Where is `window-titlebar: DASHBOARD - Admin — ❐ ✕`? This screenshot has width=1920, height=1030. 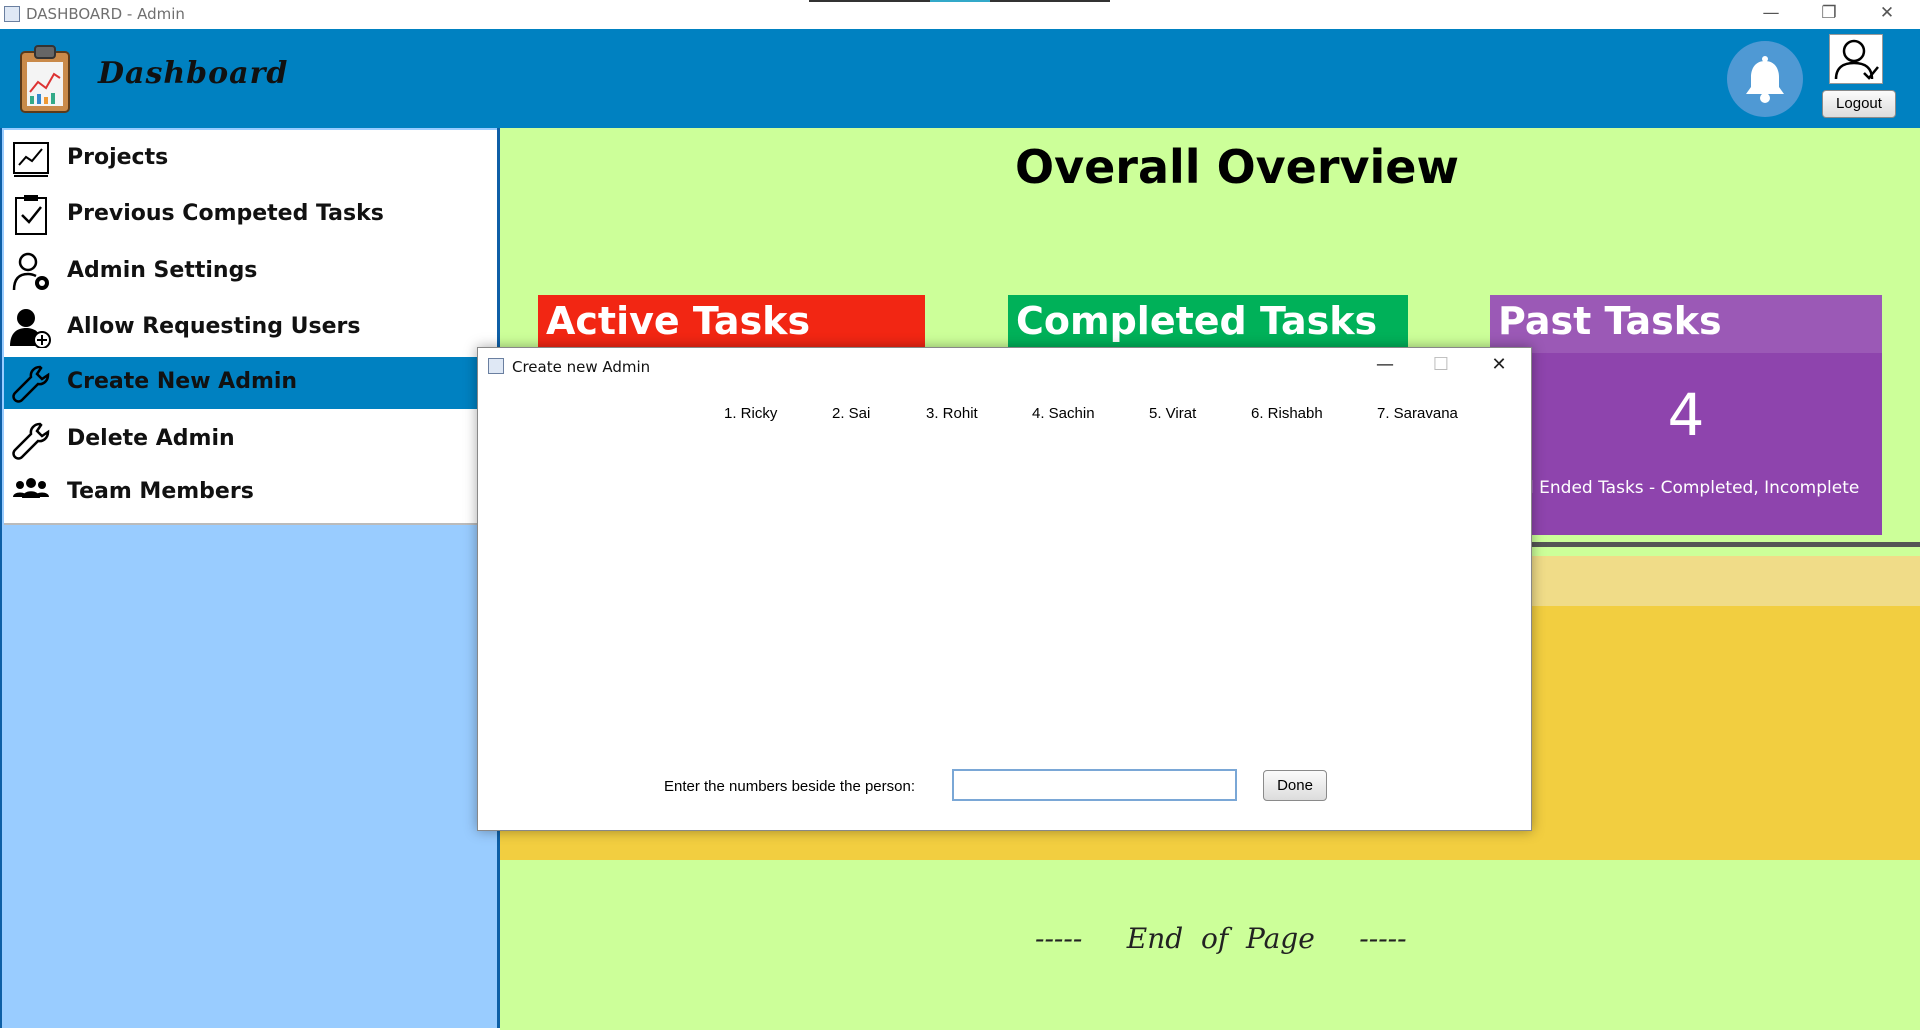
window-titlebar: DASHBOARD - Admin — ❐ ✕ is located at coordinates (960, 14).